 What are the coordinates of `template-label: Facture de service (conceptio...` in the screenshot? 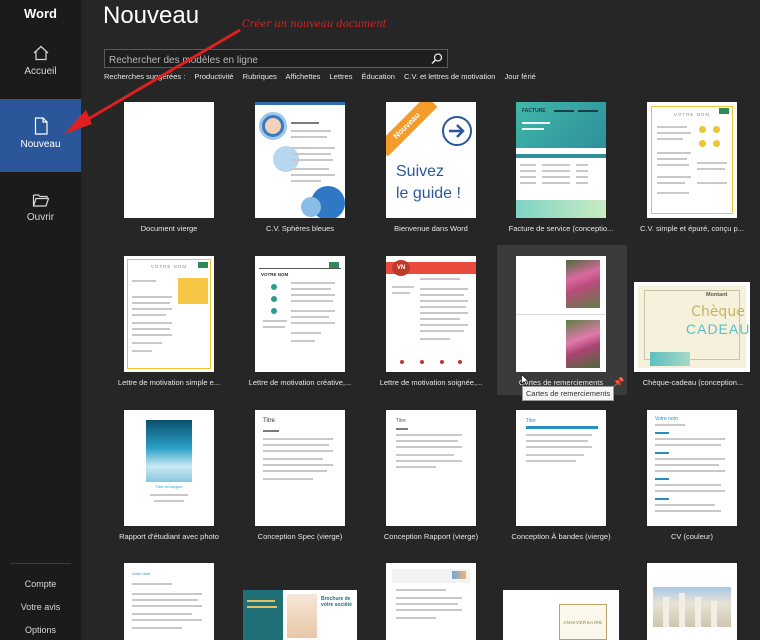 It's located at (561, 228).